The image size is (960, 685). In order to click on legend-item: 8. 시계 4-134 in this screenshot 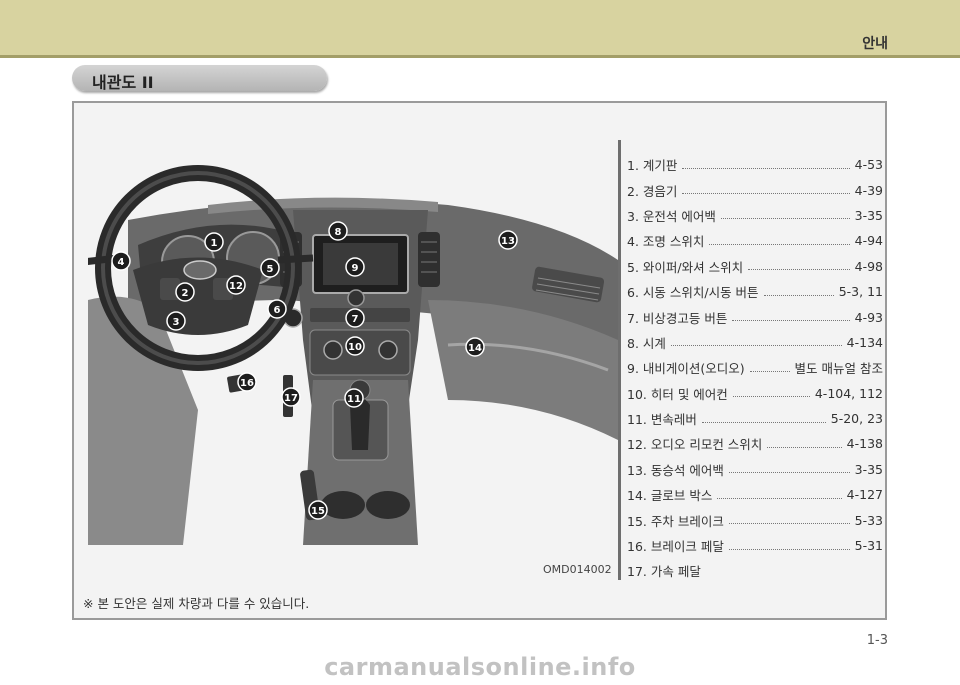, I will do `click(755, 342)`.